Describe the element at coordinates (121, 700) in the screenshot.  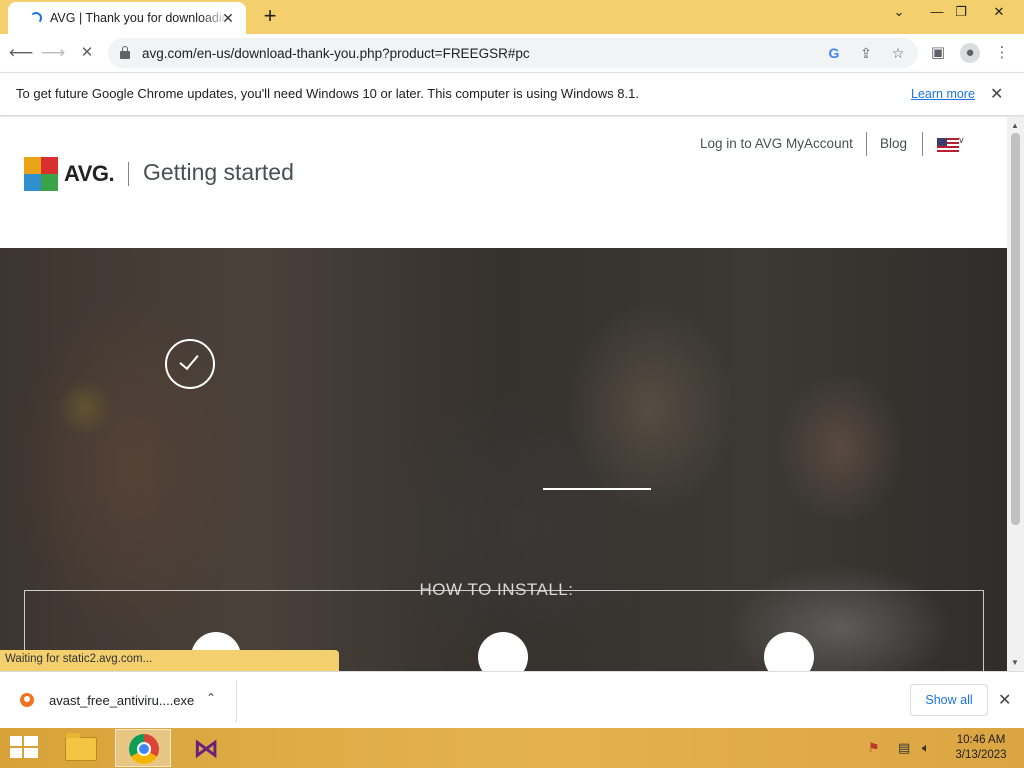
I see `download-file-name: avast_free_antiviru....exe` at that location.